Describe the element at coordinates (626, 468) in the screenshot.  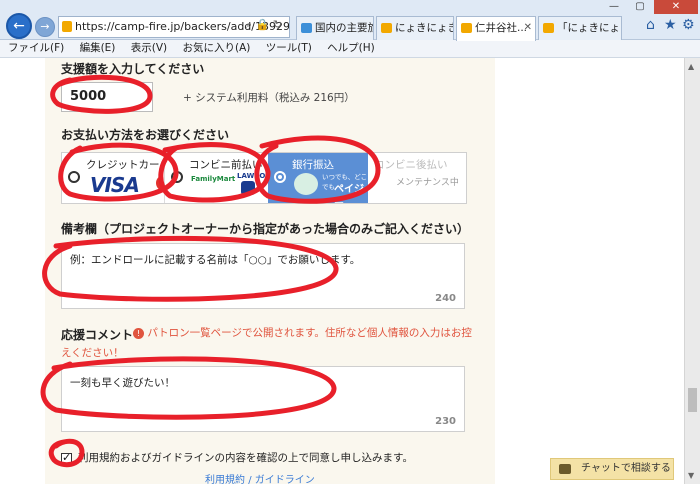
I see `chat-label: チャットで相談する` at that location.